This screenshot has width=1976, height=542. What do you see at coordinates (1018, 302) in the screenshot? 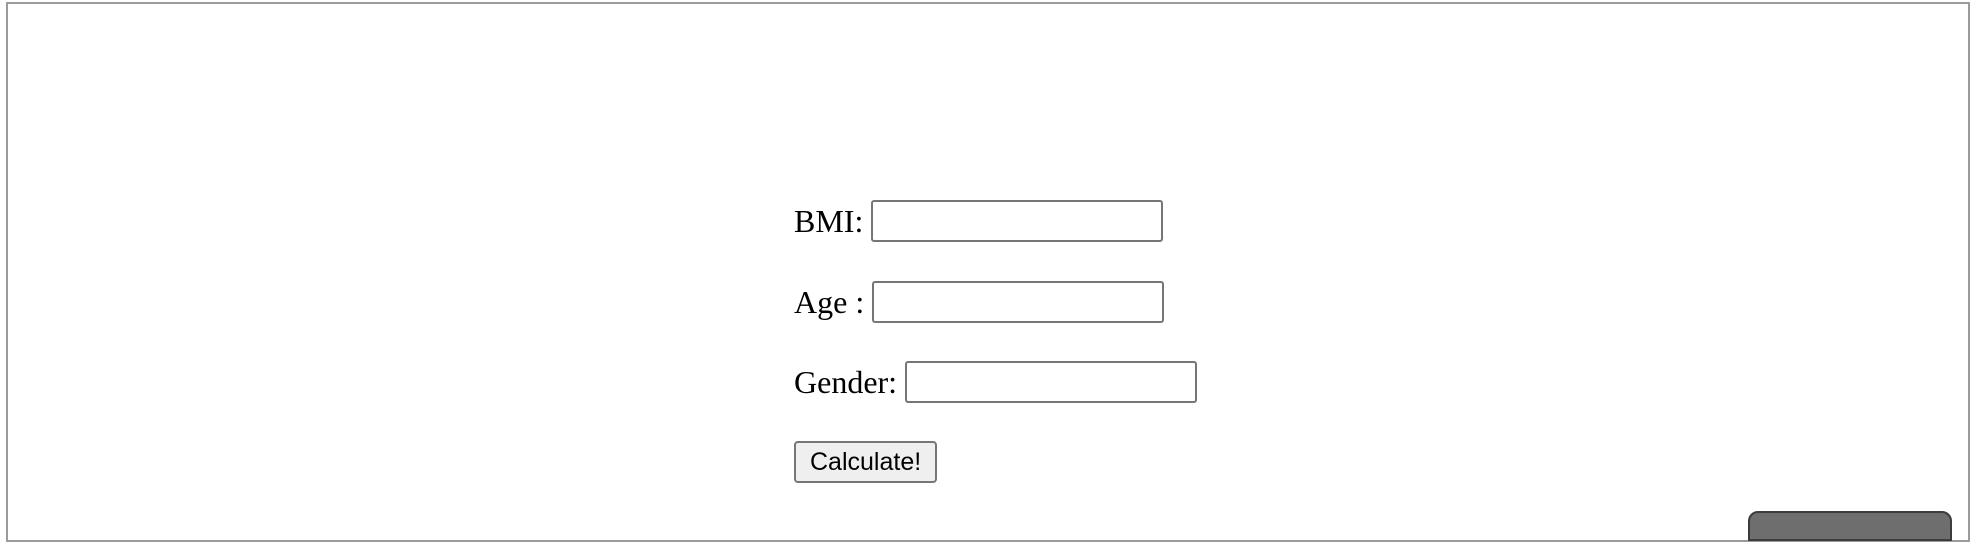
I see `age-input` at bounding box center [1018, 302].